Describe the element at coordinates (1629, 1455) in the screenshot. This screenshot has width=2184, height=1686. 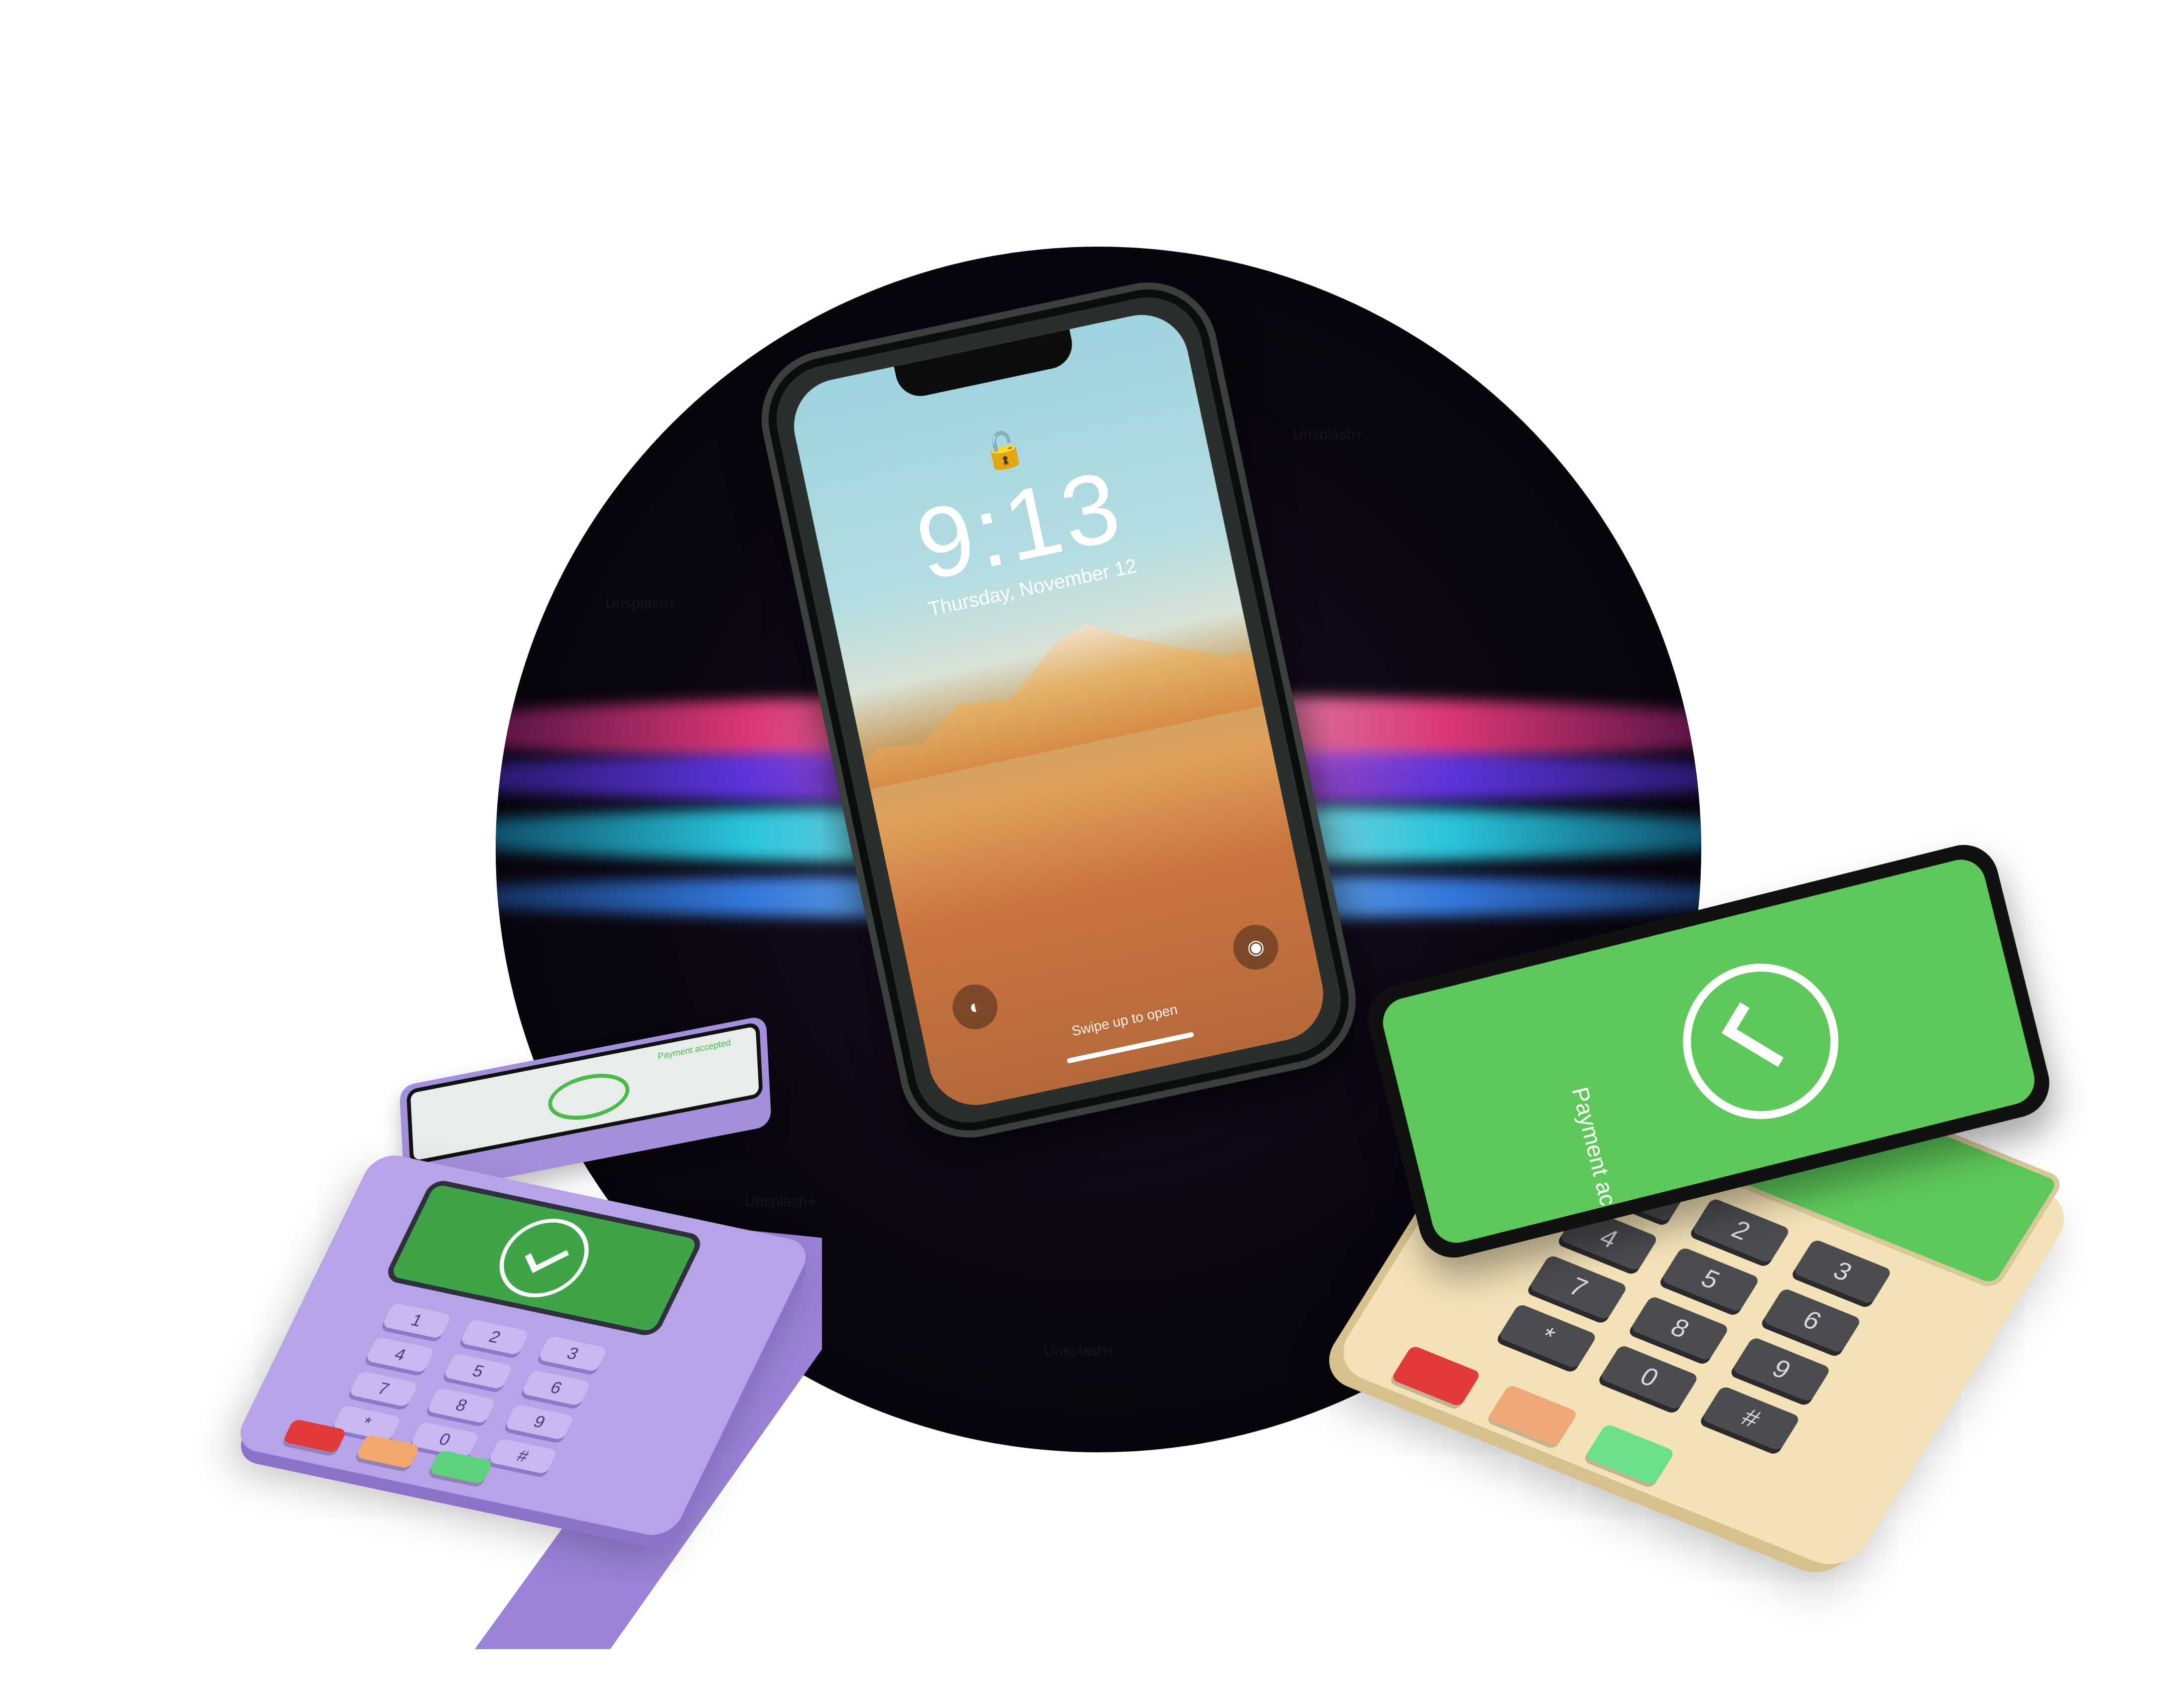
I see `enter-key` at that location.